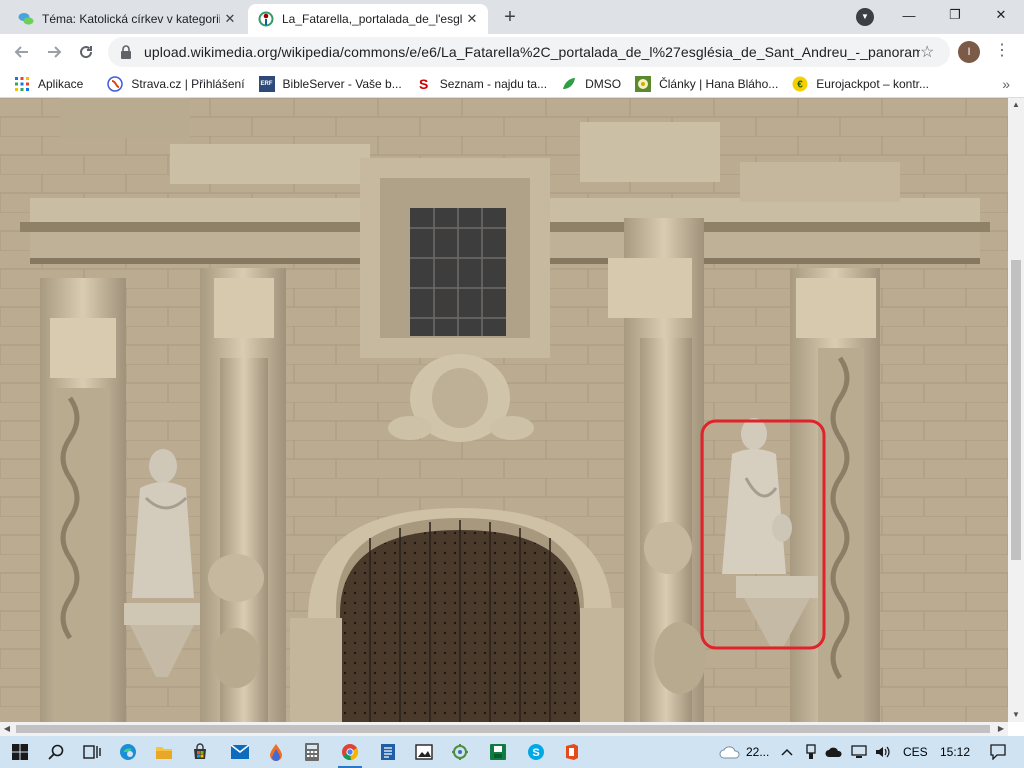 Image resolution: width=1024 pixels, height=768 pixels. What do you see at coordinates (859, 752) in the screenshot?
I see `network-icon` at bounding box center [859, 752].